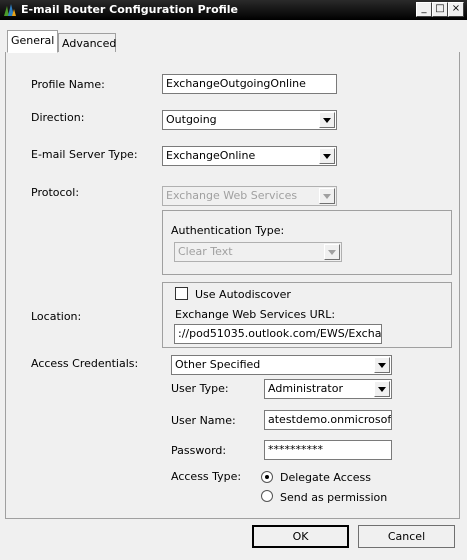  I want to click on tab-general-label: General, so click(33, 40).